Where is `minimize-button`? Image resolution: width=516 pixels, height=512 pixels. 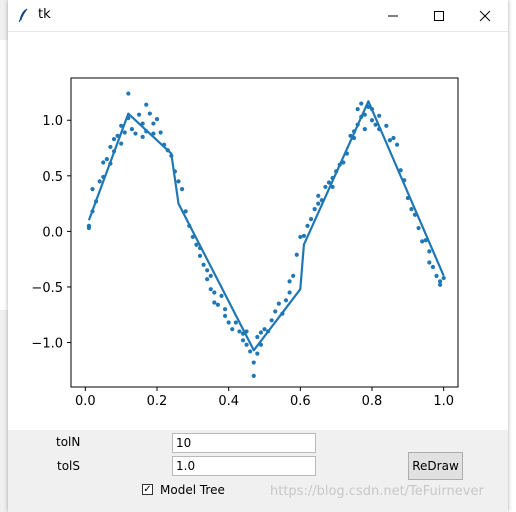
minimize-button is located at coordinates (393, 15).